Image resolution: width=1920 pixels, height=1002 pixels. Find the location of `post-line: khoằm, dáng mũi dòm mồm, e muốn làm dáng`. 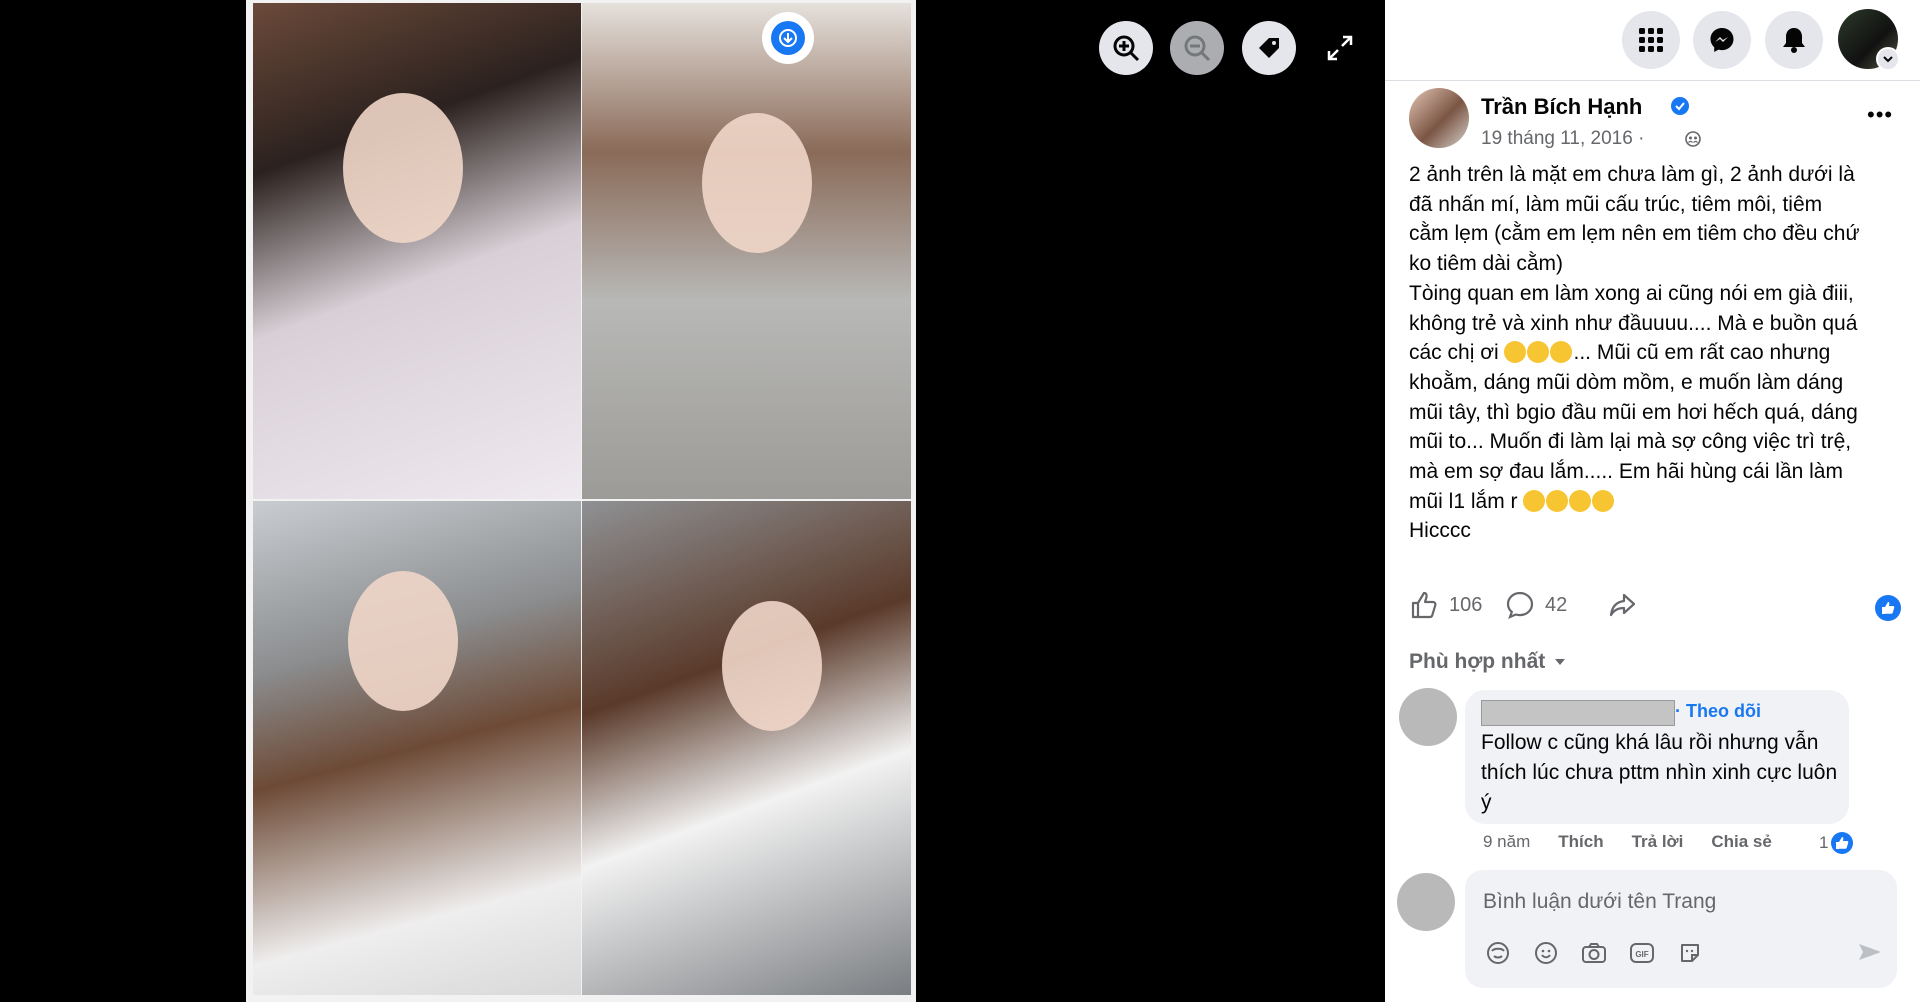

post-line: khoằm, dáng mũi dòm mồm, e muốn làm dáng is located at coordinates (1626, 382).